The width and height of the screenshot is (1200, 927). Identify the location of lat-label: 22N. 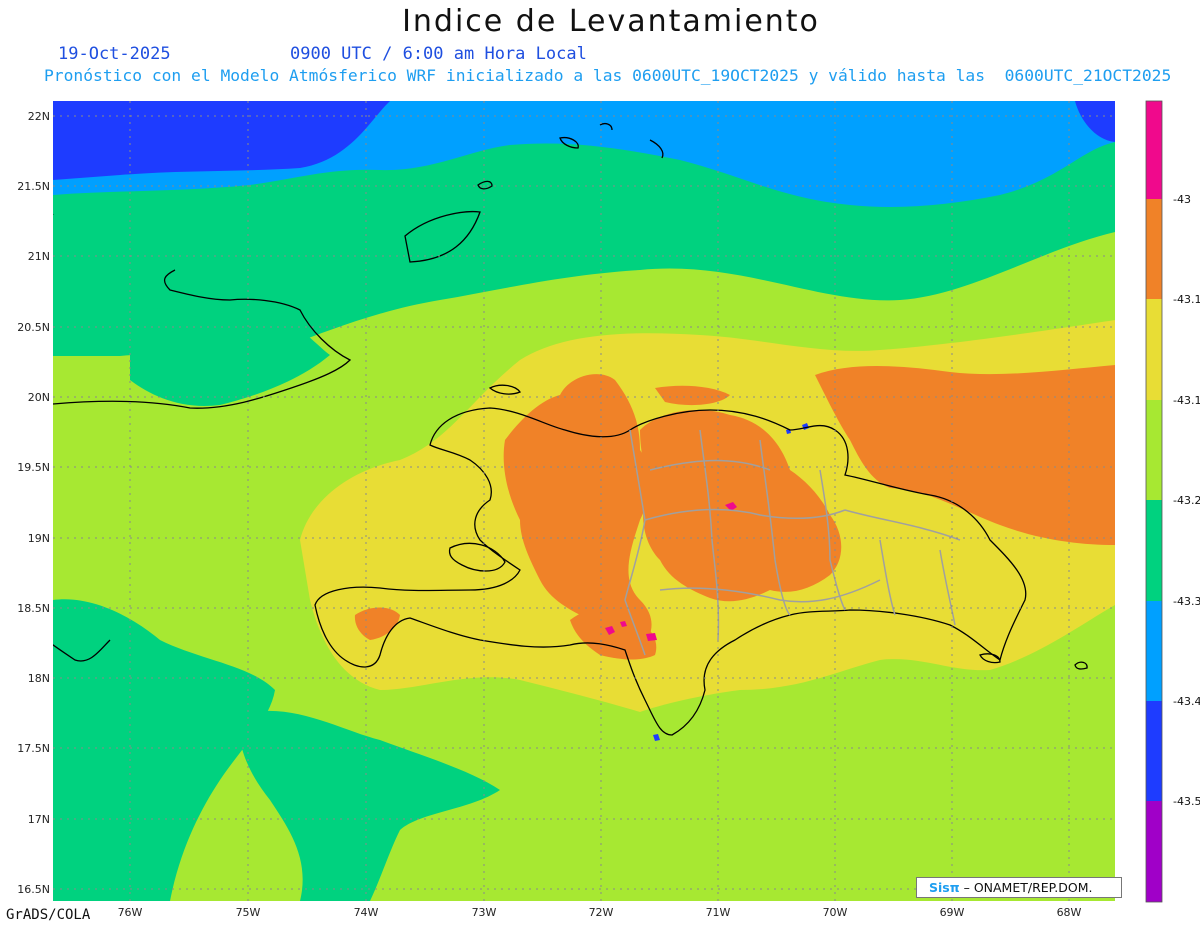
(39, 116).